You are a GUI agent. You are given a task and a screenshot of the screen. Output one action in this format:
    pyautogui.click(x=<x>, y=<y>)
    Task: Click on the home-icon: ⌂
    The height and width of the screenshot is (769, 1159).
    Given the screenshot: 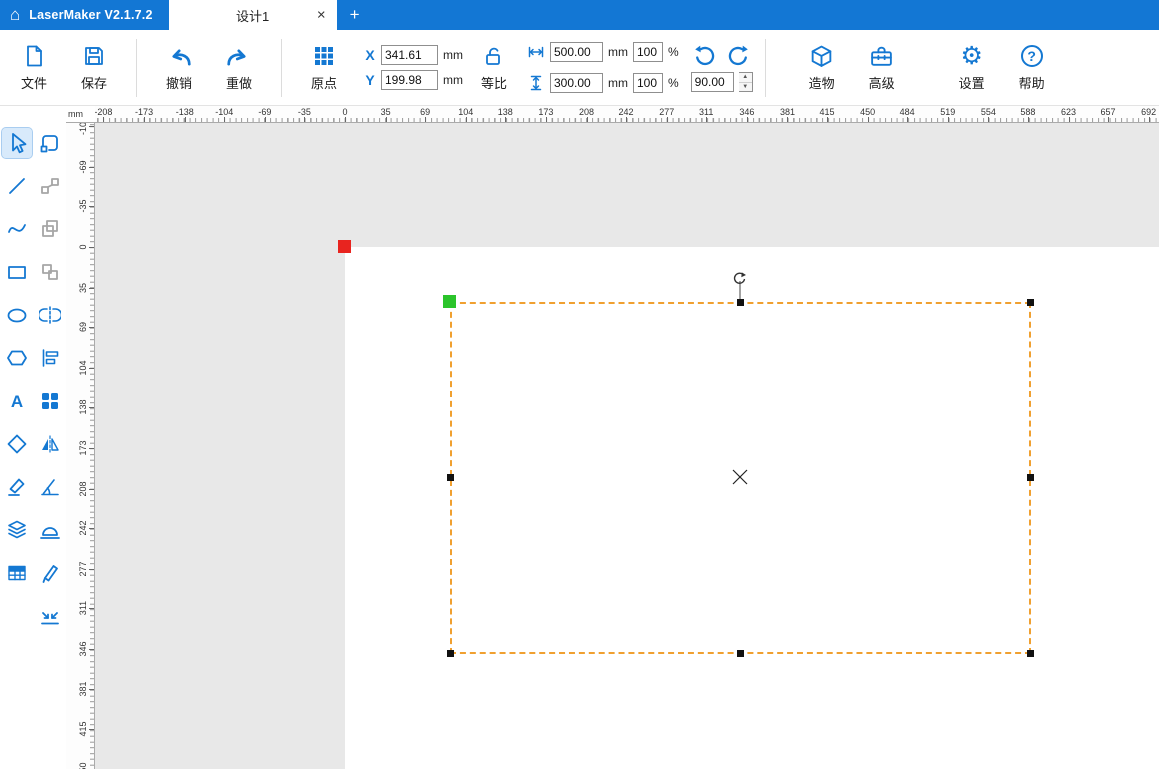 What is the action you would take?
    pyautogui.click(x=15, y=15)
    